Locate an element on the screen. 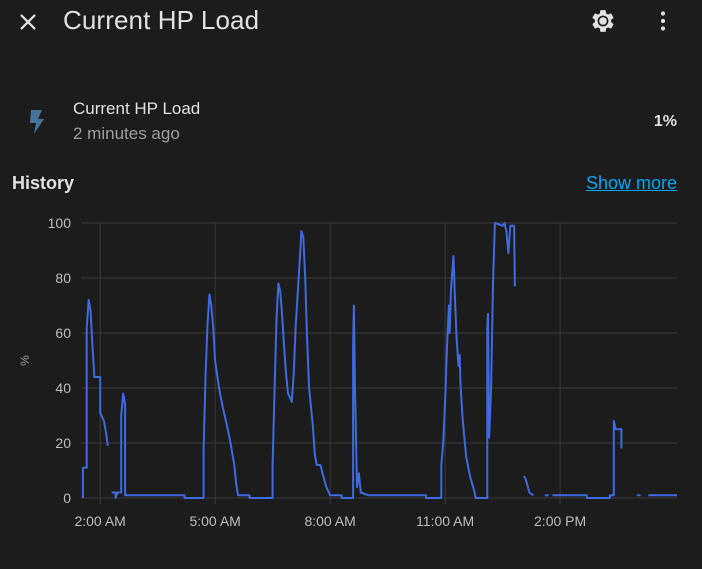  history-title: History is located at coordinates (43, 183).